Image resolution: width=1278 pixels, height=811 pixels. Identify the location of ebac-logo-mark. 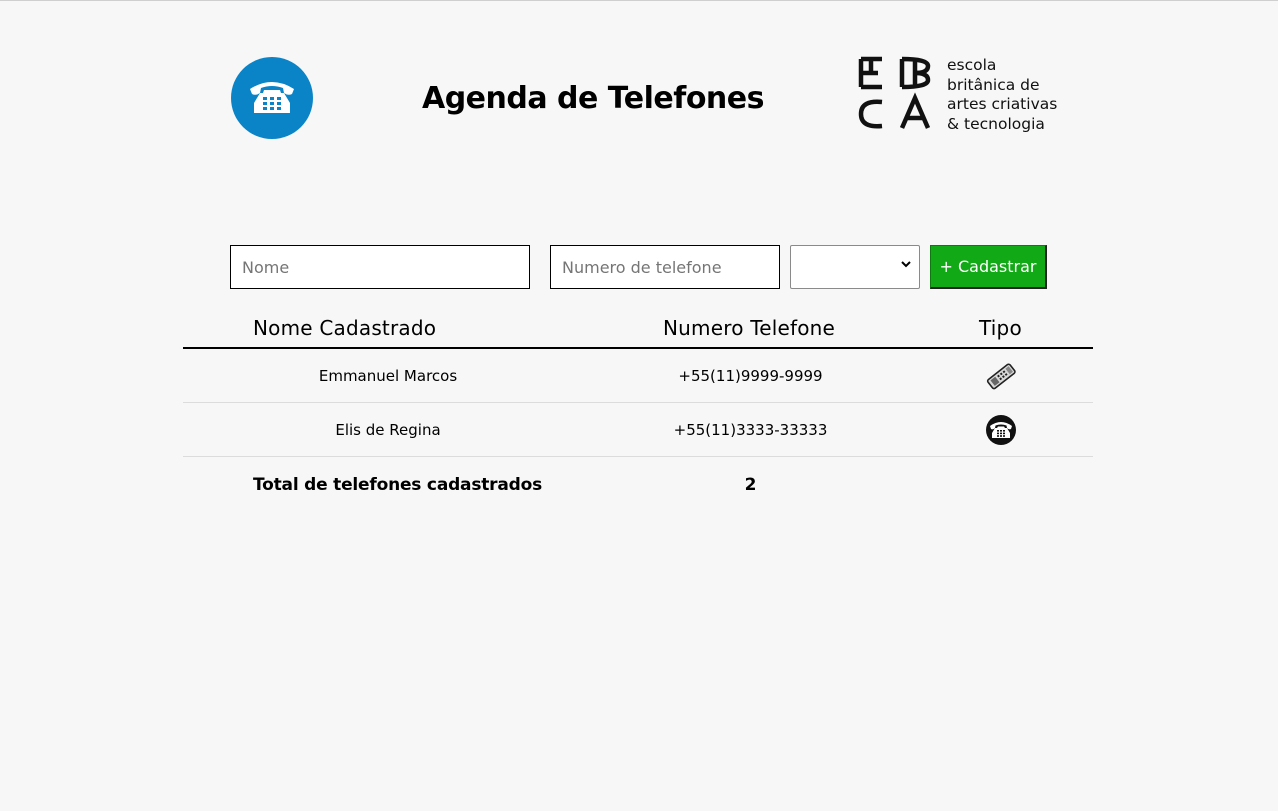
(894, 92).